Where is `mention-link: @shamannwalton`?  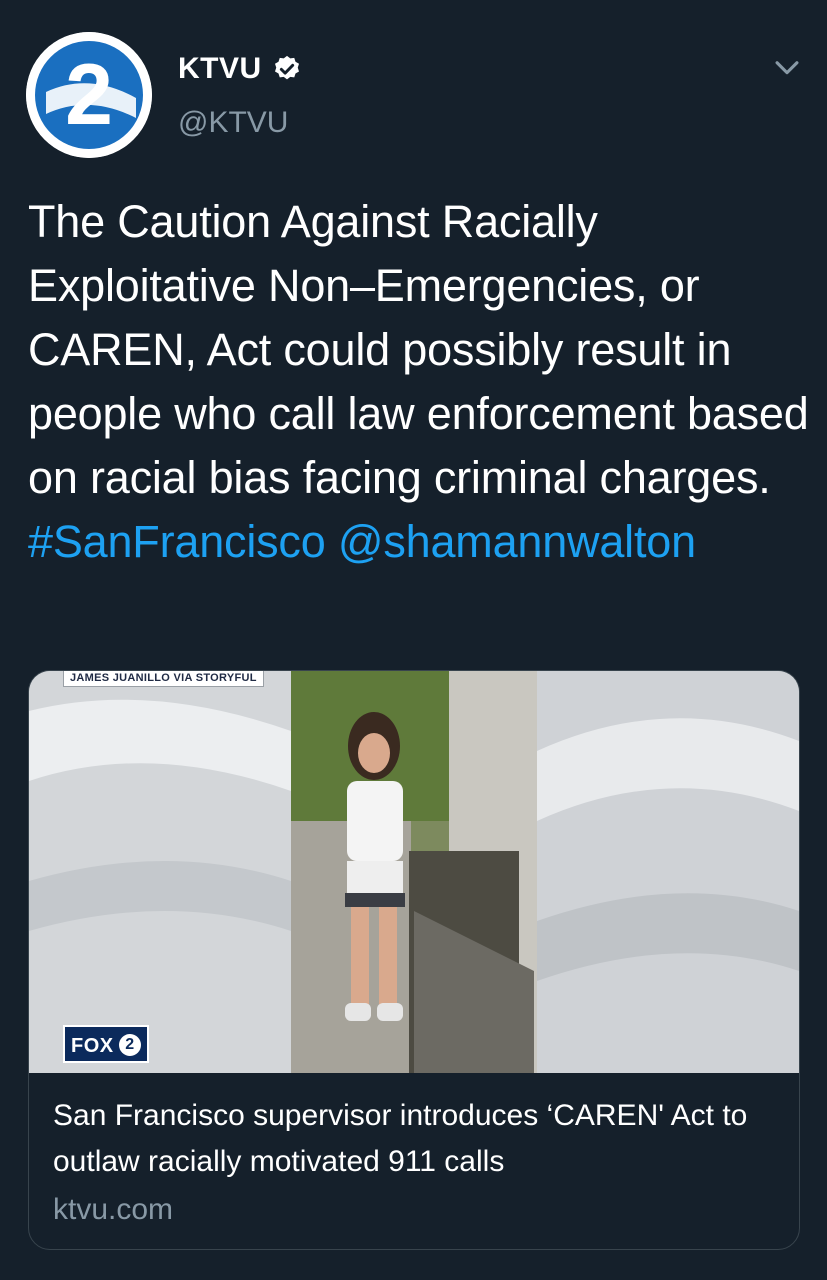 mention-link: @shamannwalton is located at coordinates (517, 541).